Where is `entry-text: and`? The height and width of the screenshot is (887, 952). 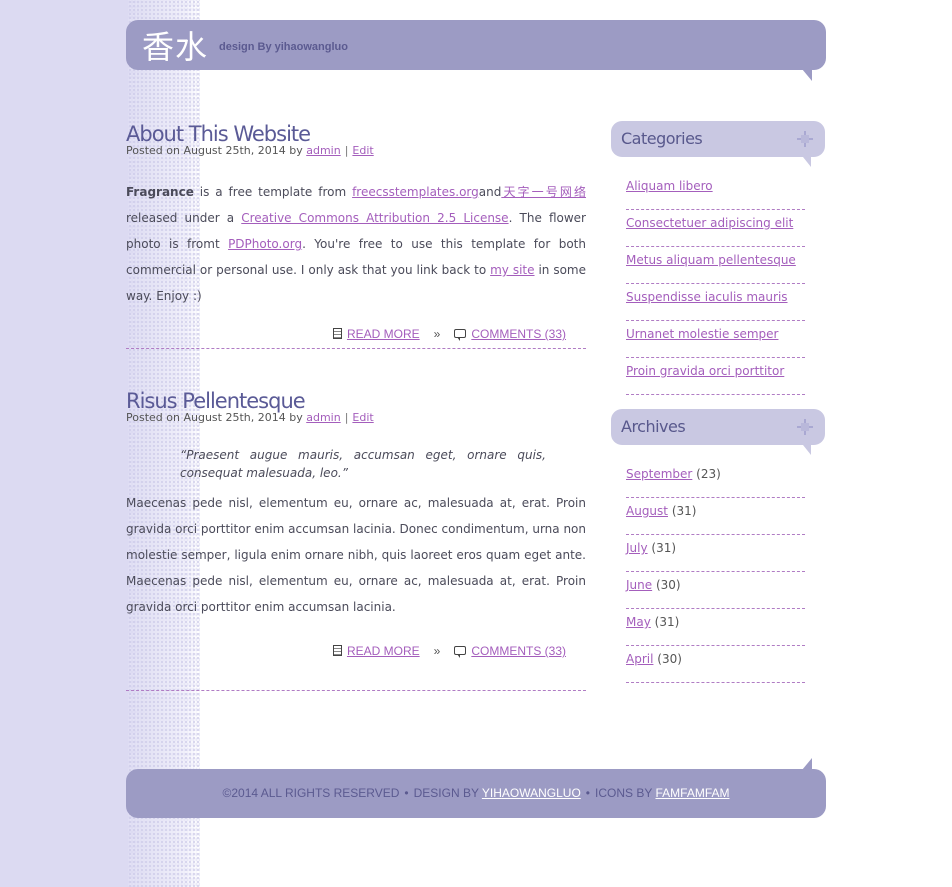
entry-text: and is located at coordinates (490, 192).